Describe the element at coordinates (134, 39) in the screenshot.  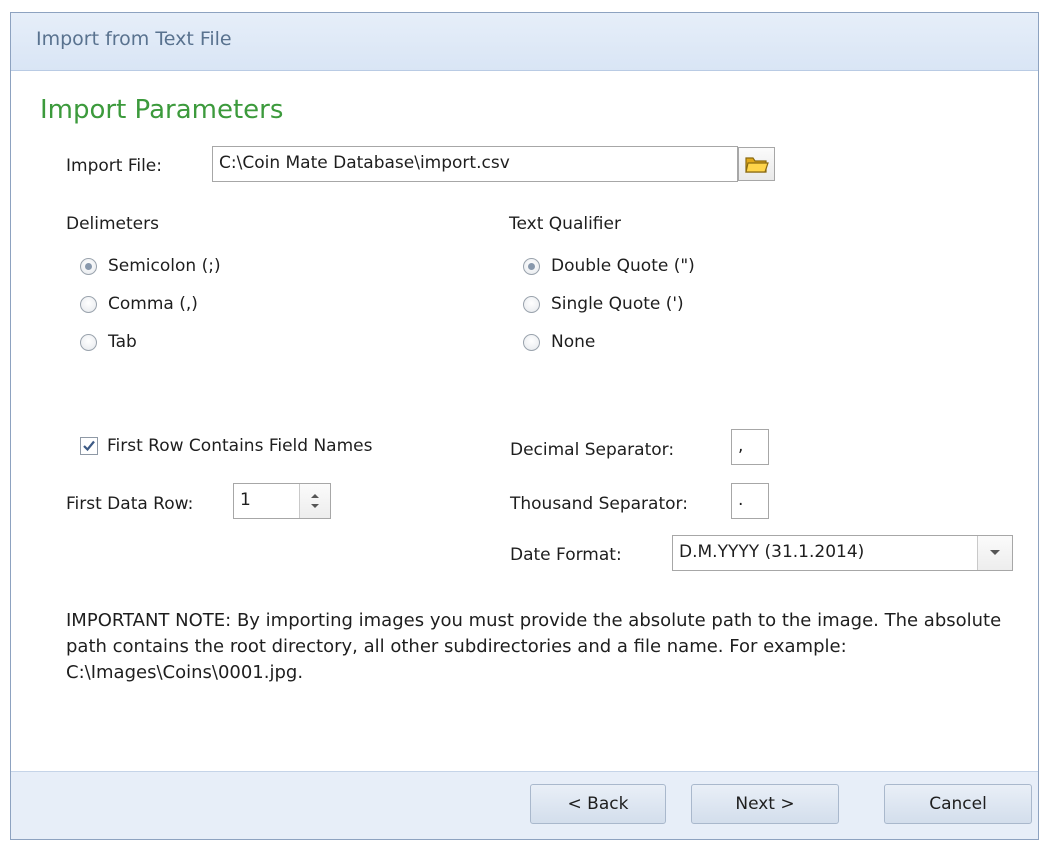
I see `window-title: Import from Text File` at that location.